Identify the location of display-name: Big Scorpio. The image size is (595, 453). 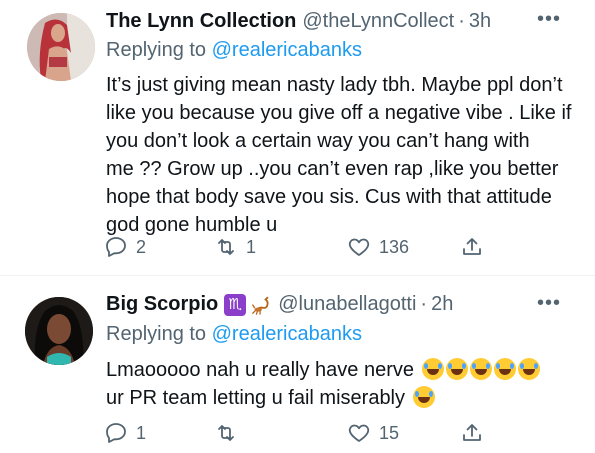
(162, 304).